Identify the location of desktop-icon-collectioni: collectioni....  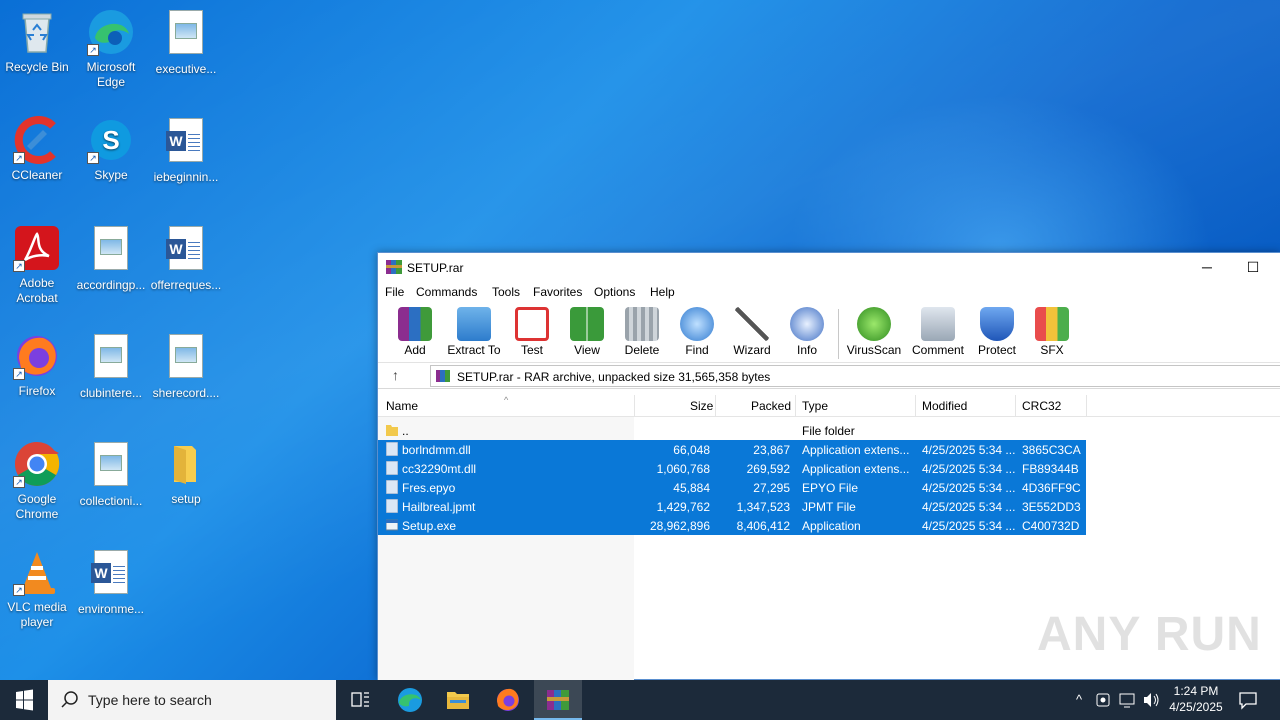
(111, 474).